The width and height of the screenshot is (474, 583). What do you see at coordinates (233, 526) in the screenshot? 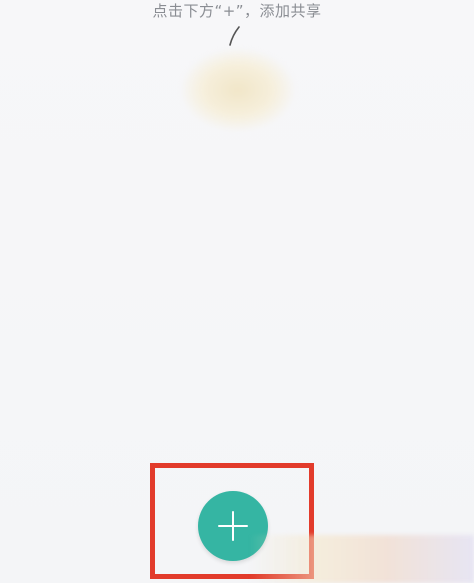
I see `plus-icon` at bounding box center [233, 526].